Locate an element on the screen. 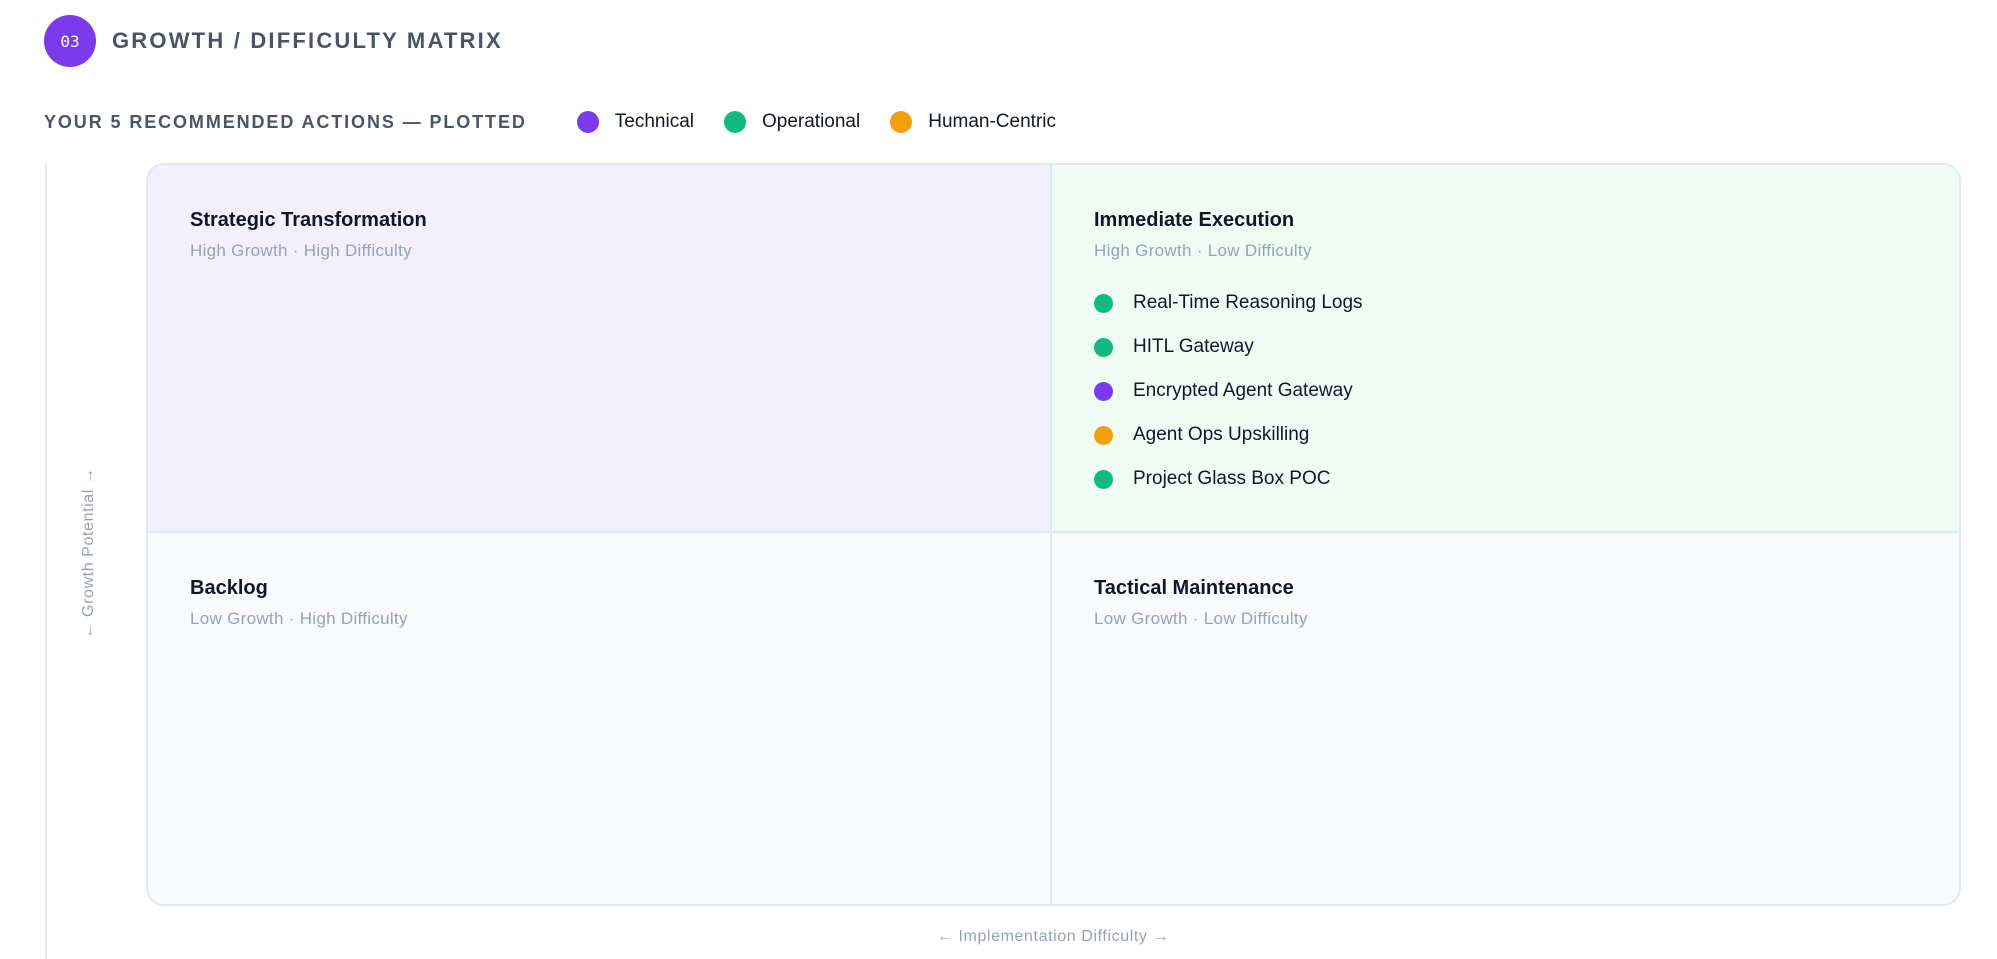 The width and height of the screenshot is (1997, 959). quadrant-subtitle: Low Growth · Low Difficulty is located at coordinates (1201, 618).